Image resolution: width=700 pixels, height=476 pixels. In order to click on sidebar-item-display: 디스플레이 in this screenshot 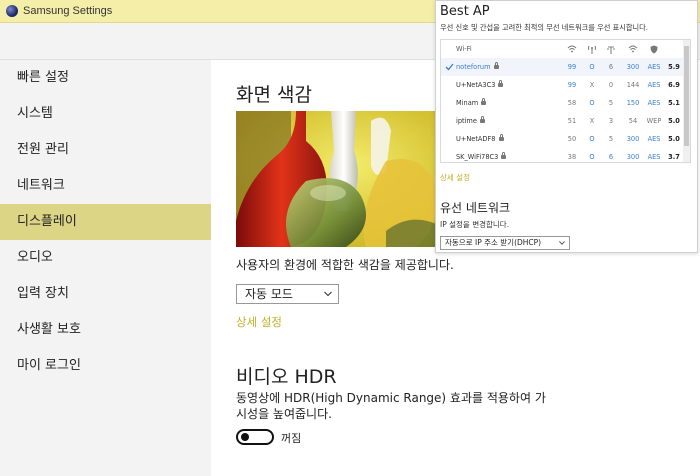, I will do `click(105, 222)`.